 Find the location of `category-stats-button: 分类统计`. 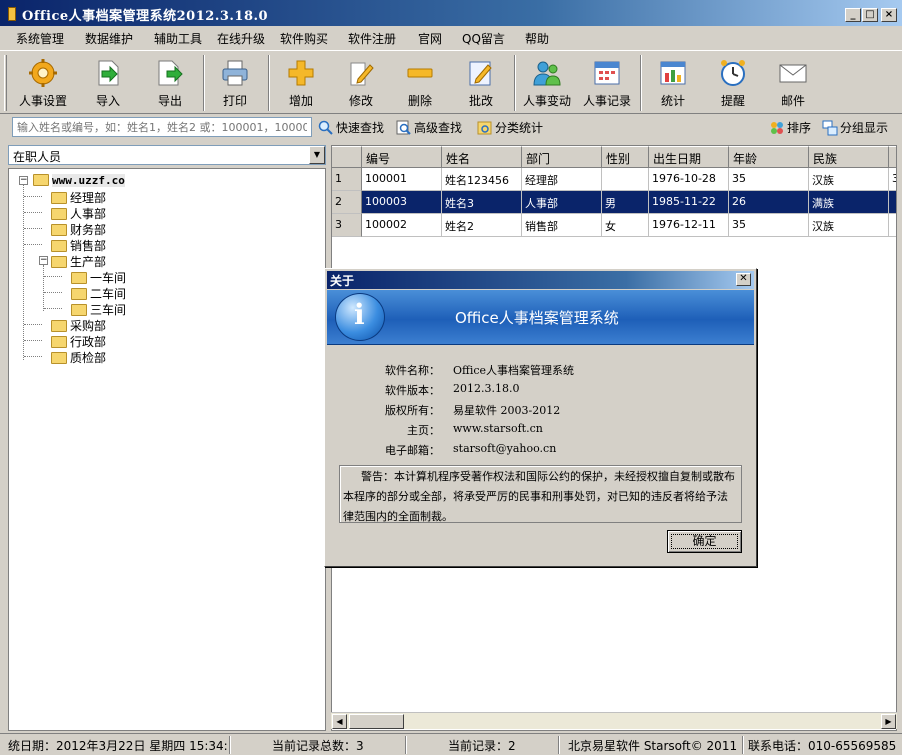

category-stats-button: 分类统计 is located at coordinates (510, 127).